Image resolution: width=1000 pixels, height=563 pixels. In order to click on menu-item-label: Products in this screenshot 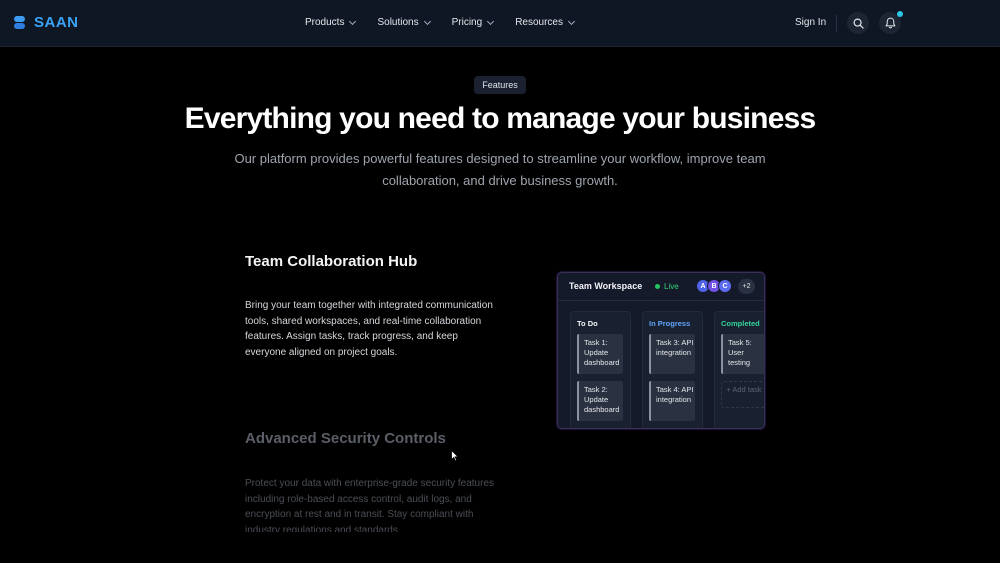, I will do `click(325, 22)`.